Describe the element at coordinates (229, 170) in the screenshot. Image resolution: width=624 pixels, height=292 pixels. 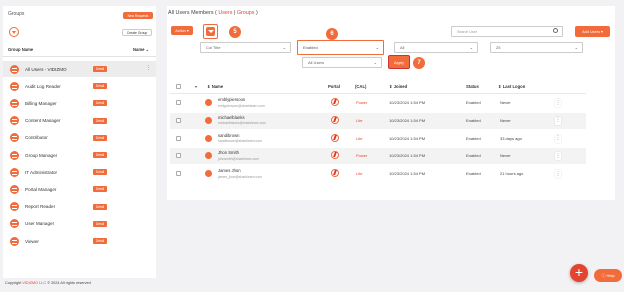
I see `user-name: James Jhon` at that location.